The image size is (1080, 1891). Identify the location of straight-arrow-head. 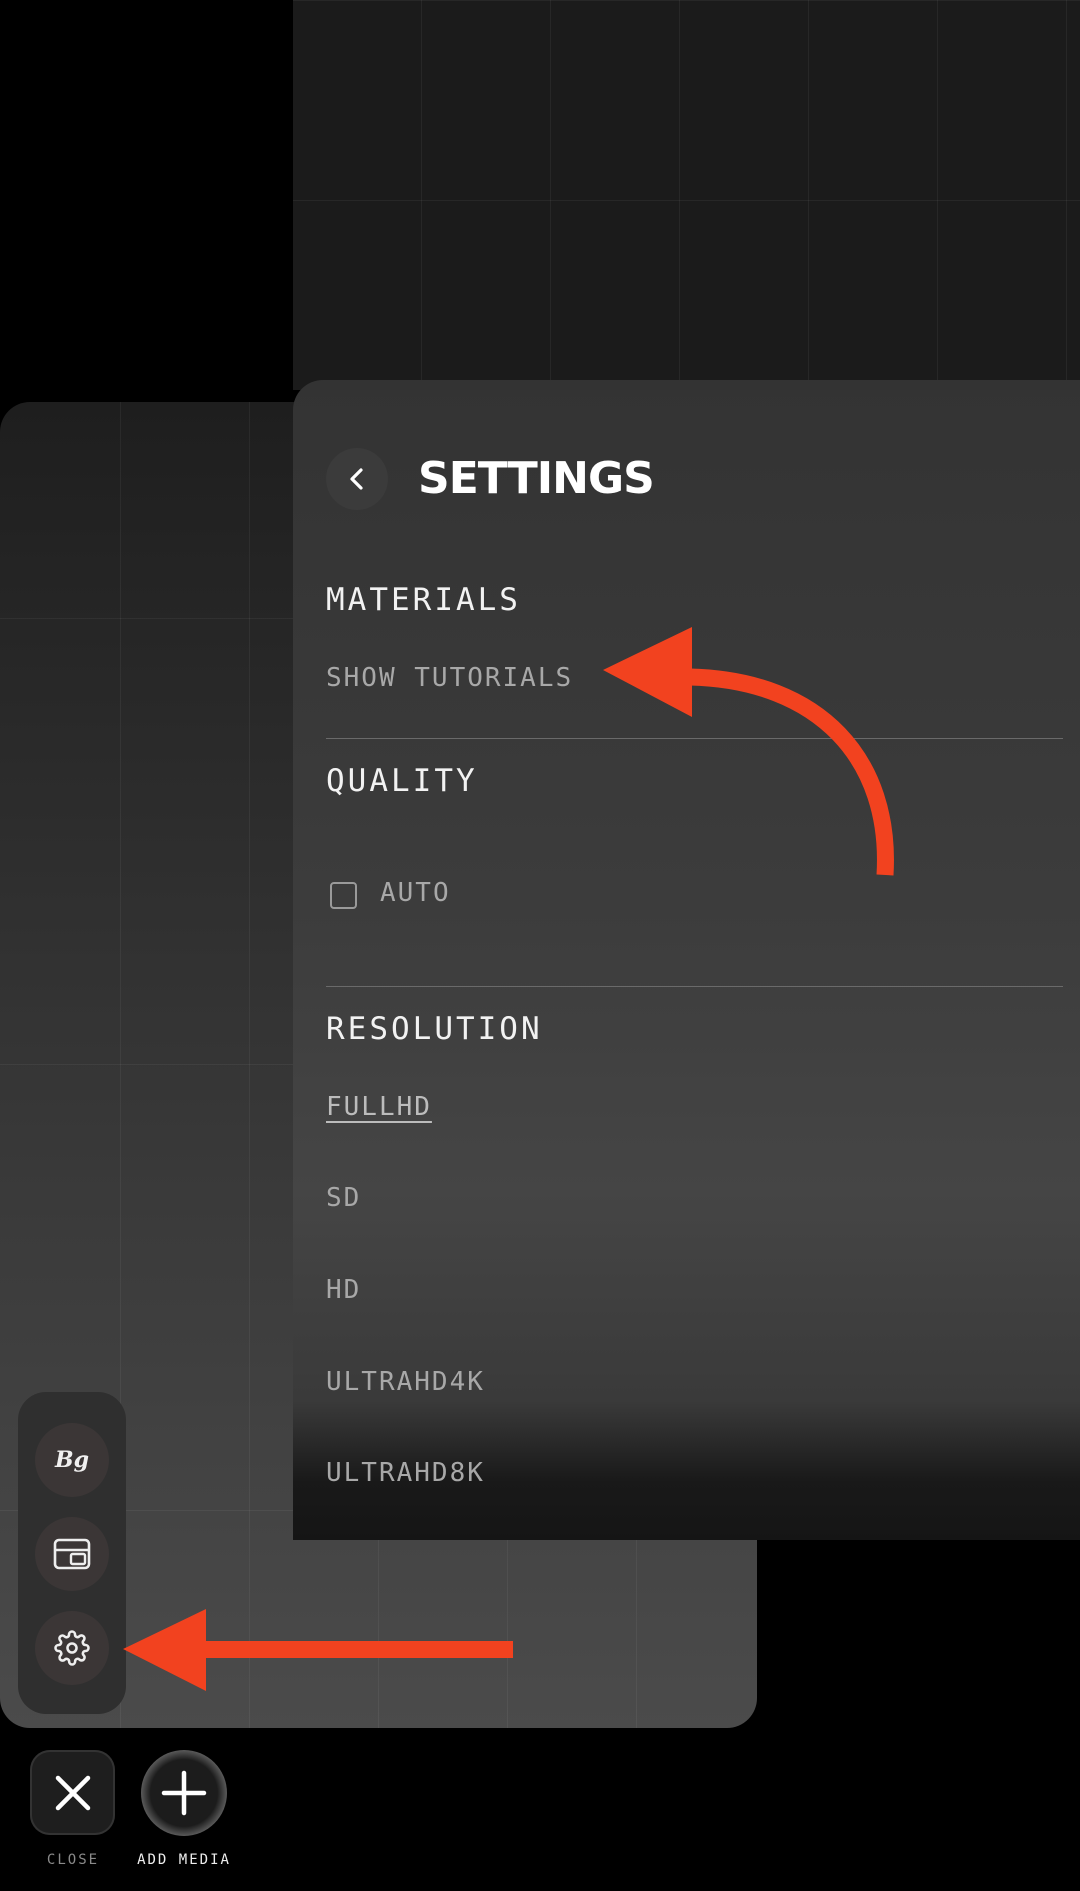
(164, 1650).